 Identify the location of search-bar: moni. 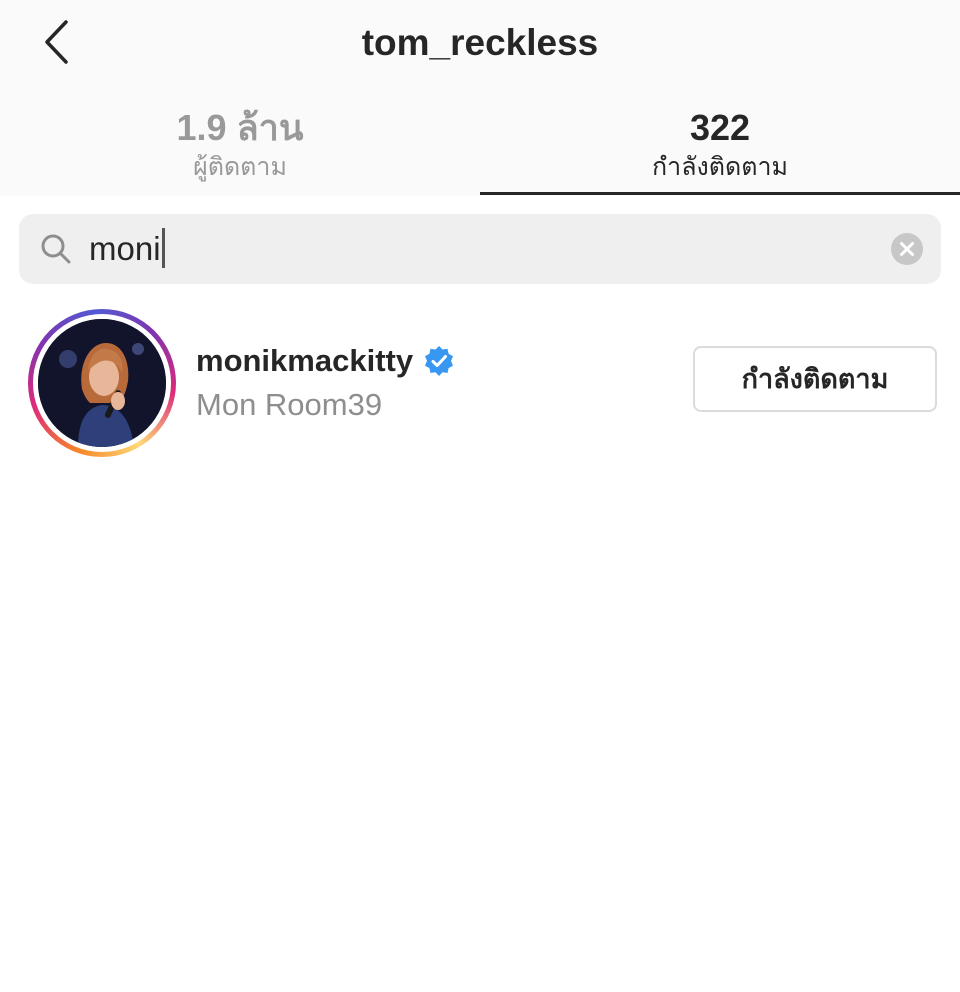
(480, 249).